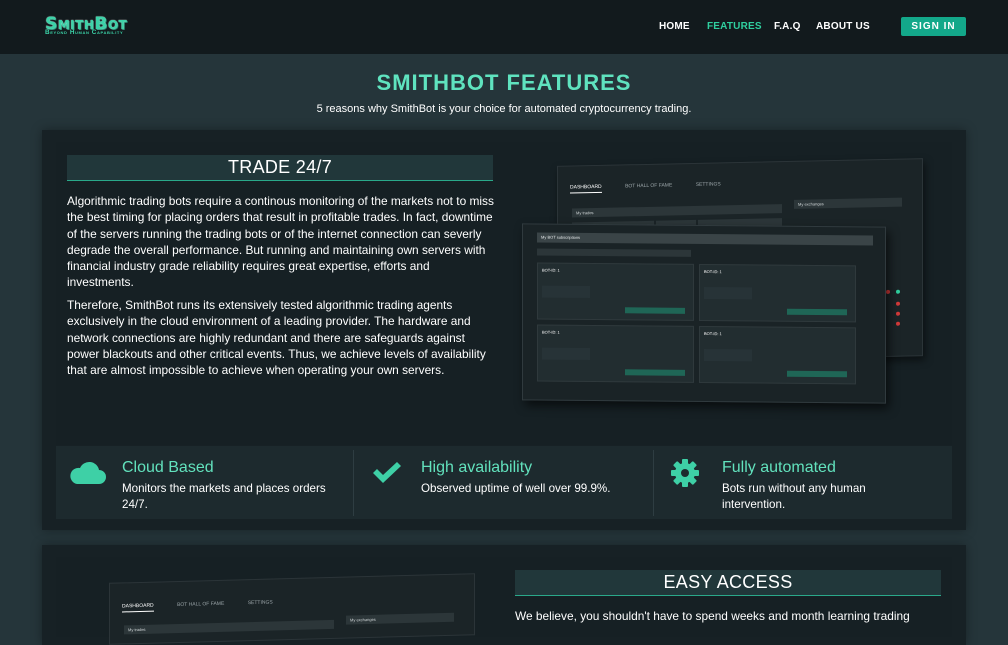  What do you see at coordinates (84, 32) in the screenshot?
I see `logo-tagline: Beyond Human Capability` at bounding box center [84, 32].